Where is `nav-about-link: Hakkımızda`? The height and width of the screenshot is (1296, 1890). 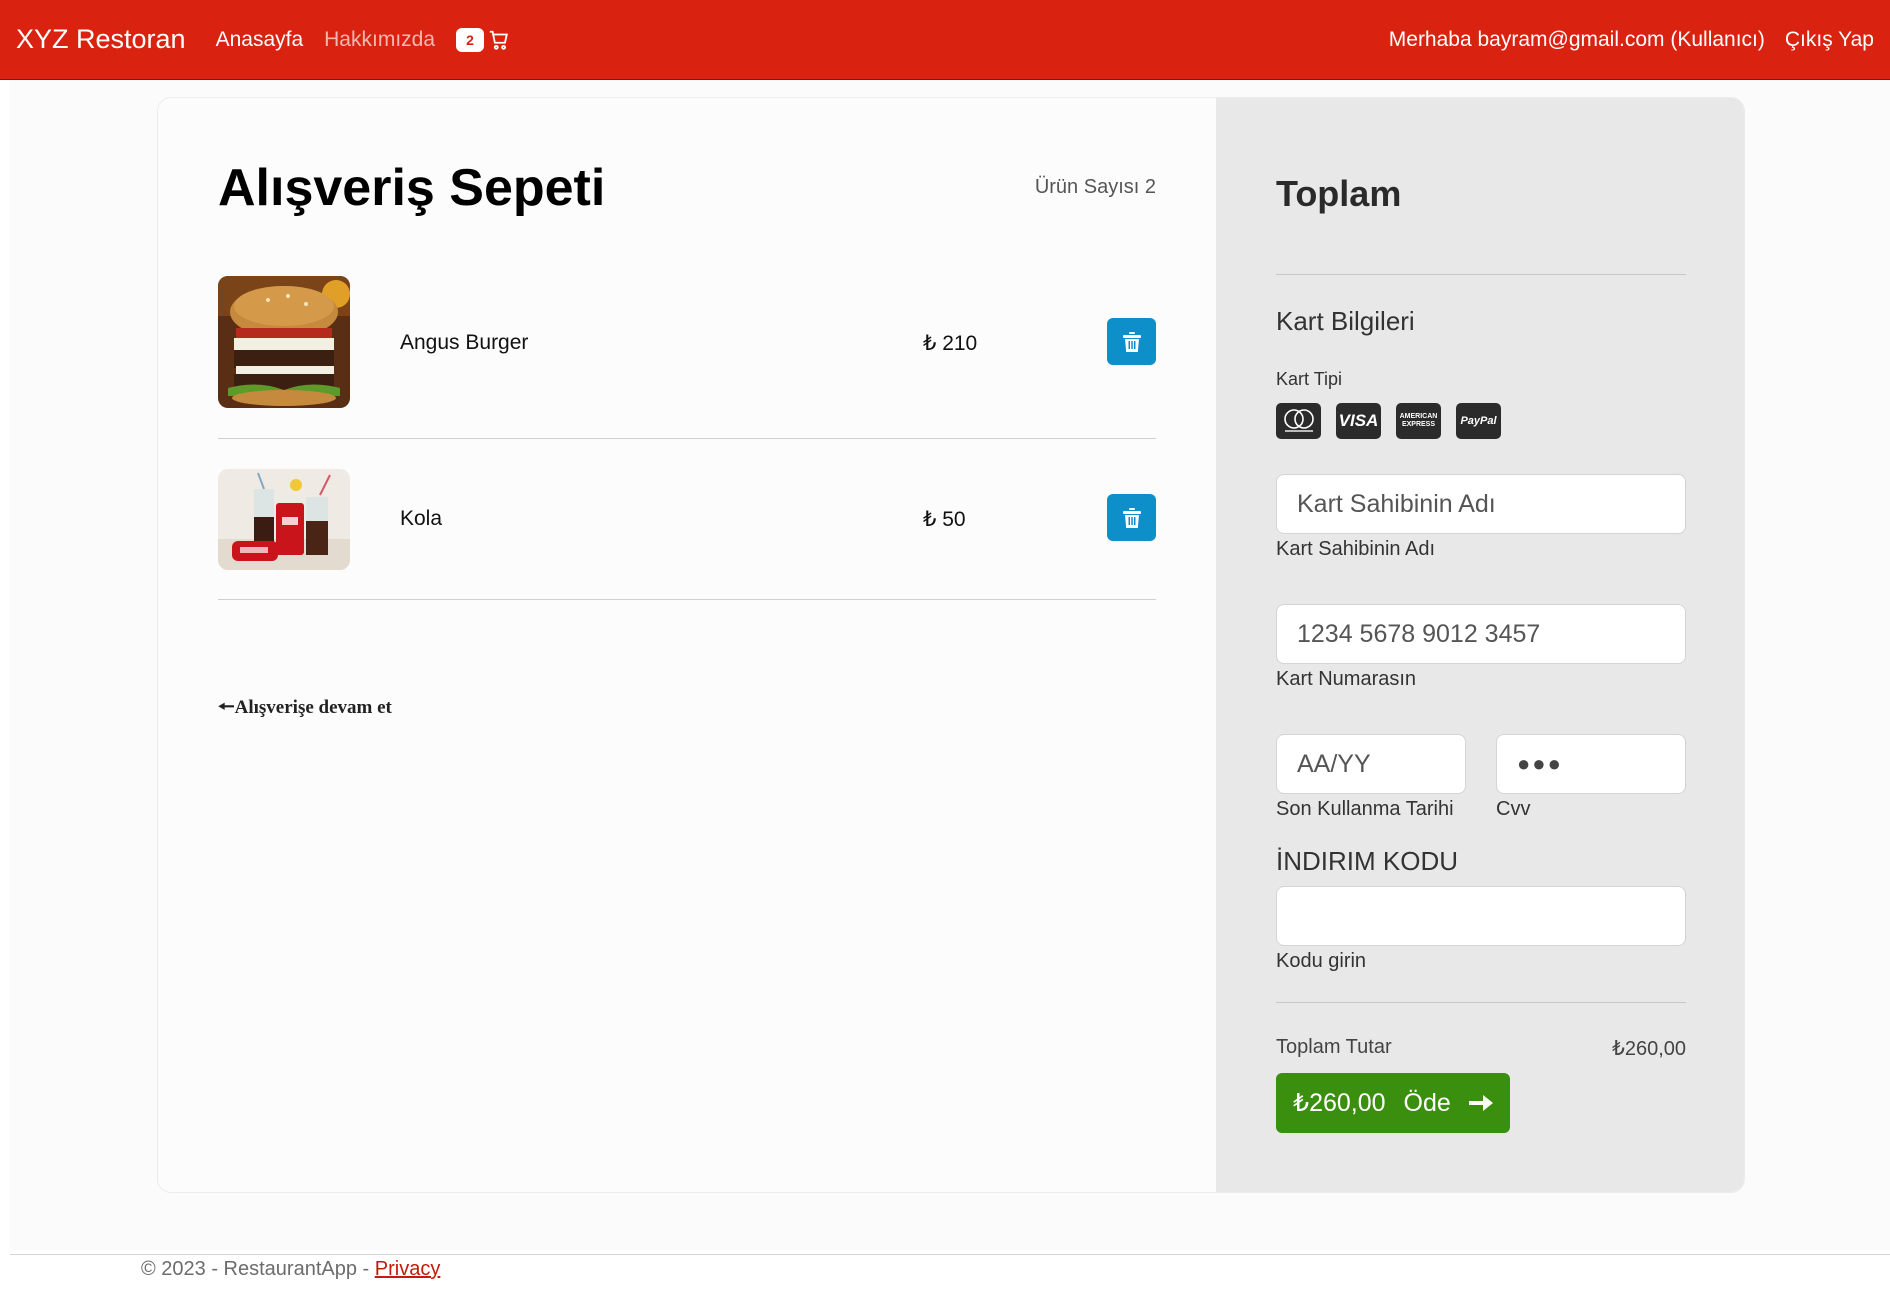
nav-about-link: Hakkımızda is located at coordinates (379, 40).